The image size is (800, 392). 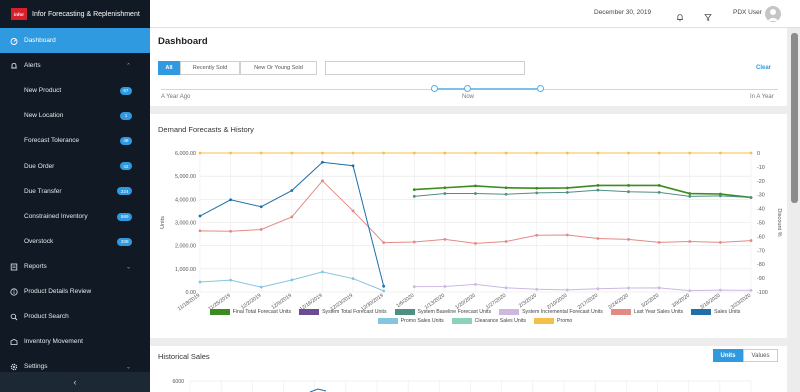 What do you see at coordinates (467, 88) in the screenshot?
I see `range-handle-now` at bounding box center [467, 88].